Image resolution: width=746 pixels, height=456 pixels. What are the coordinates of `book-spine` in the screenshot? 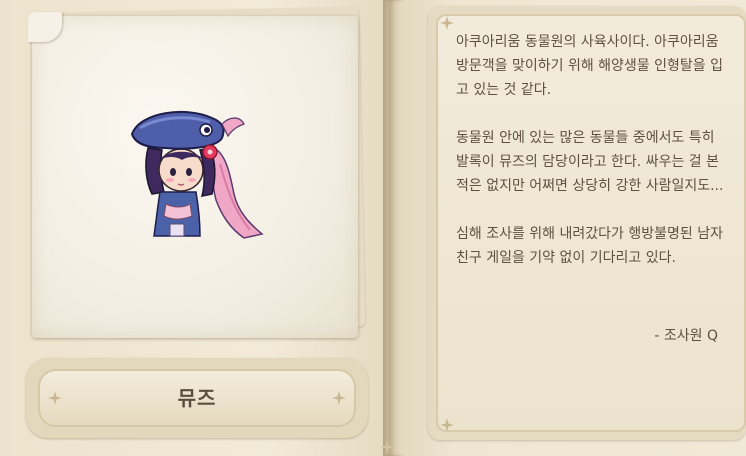 It's located at (393, 228).